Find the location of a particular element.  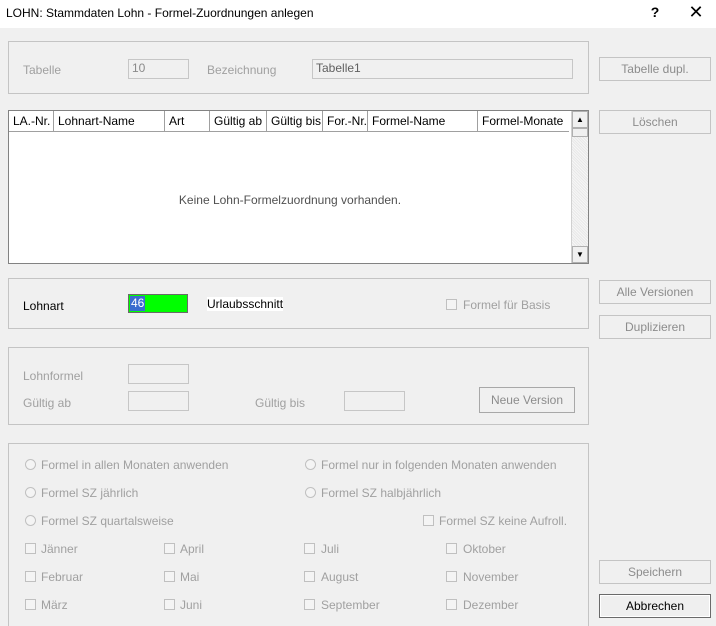

col-formel-name: Formel-Name is located at coordinates (423, 121).